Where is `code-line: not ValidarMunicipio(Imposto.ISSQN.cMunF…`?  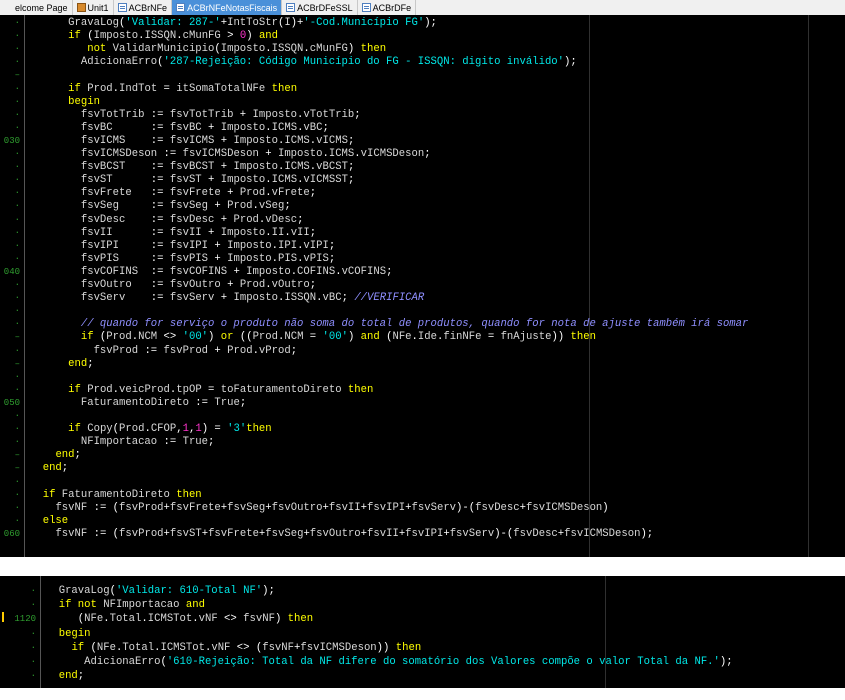 code-line: not ValidarMunicipio(Imposto.ISSQN.cMunF… is located at coordinates (208, 49).